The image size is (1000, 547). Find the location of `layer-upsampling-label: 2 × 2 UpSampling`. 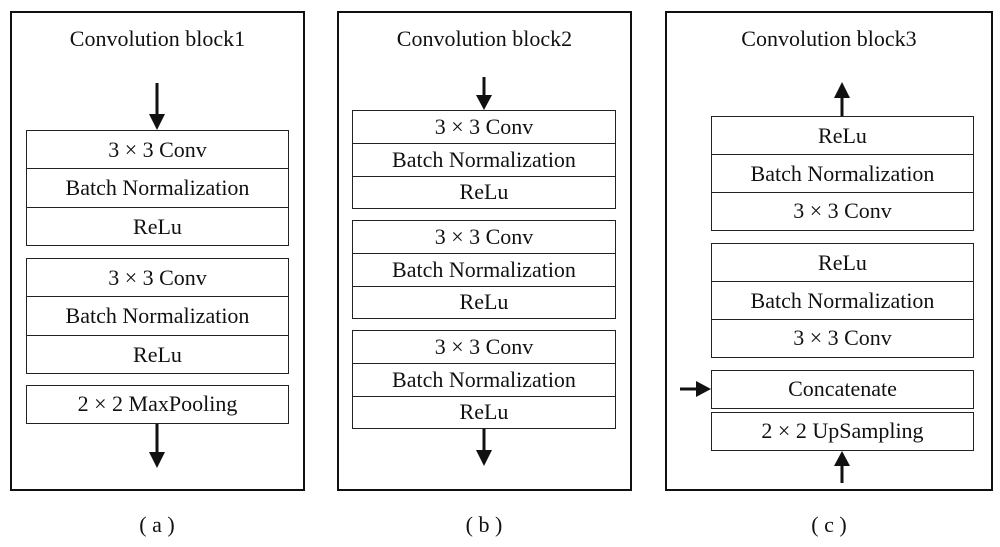

layer-upsampling-label: 2 × 2 UpSampling is located at coordinates (842, 430).